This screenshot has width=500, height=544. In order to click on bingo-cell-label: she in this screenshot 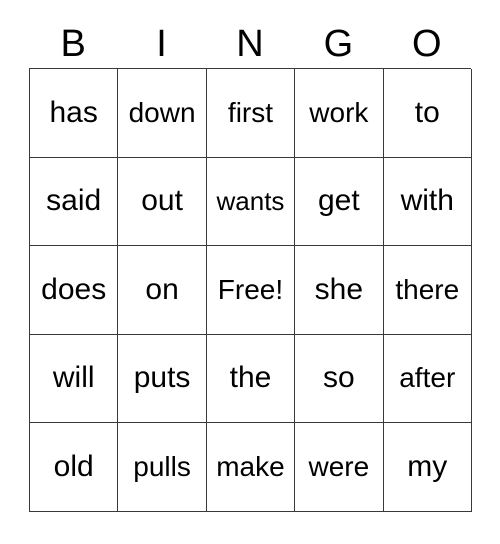, I will do `click(339, 289)`.